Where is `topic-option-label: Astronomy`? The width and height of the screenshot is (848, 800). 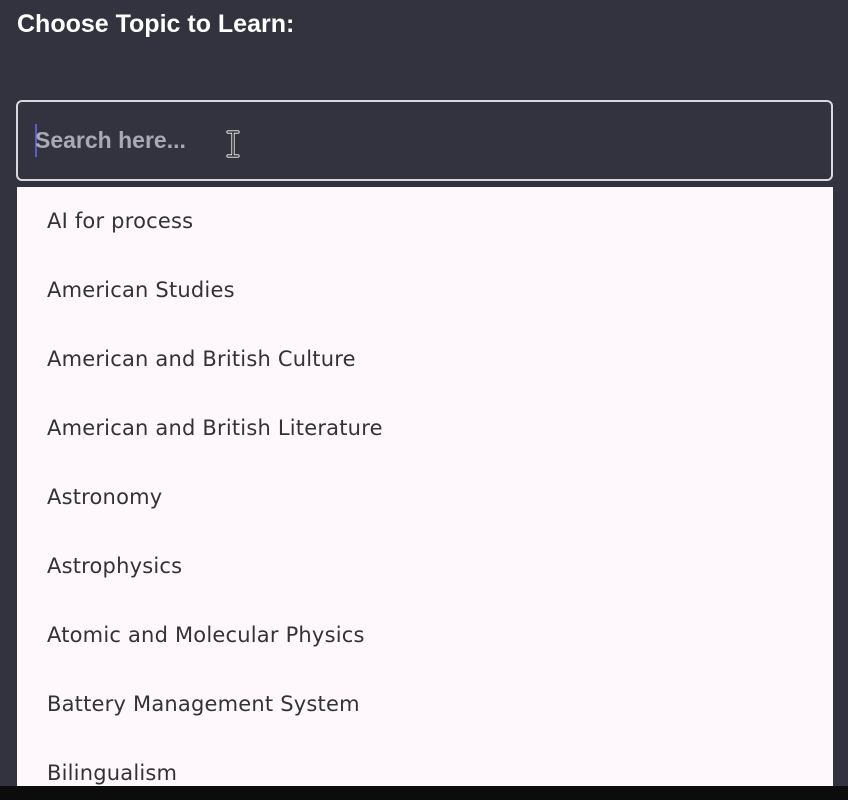
topic-option-label: Astronomy is located at coordinates (105, 497).